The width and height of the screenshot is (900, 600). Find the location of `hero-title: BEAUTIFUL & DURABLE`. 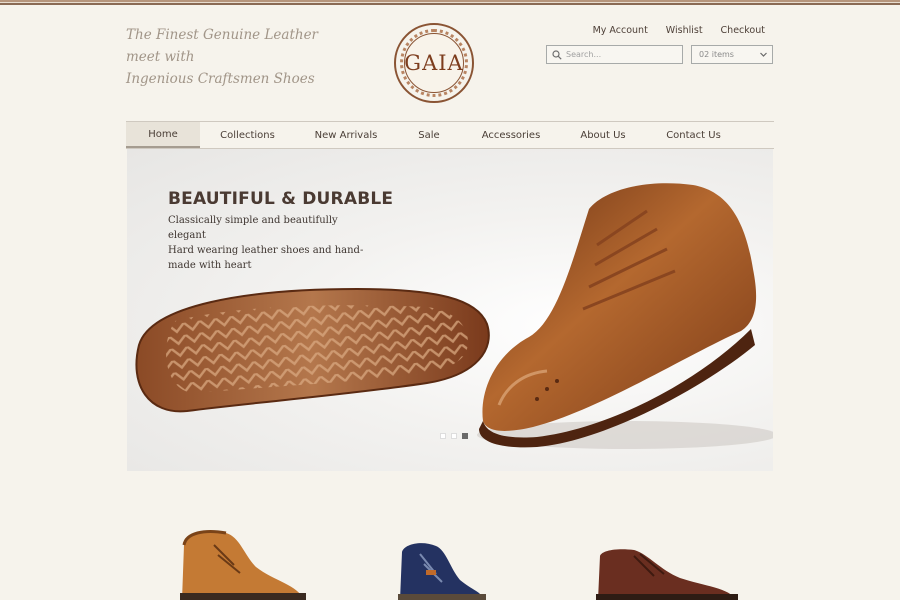

hero-title: BEAUTIFUL & DURABLE is located at coordinates (281, 199).